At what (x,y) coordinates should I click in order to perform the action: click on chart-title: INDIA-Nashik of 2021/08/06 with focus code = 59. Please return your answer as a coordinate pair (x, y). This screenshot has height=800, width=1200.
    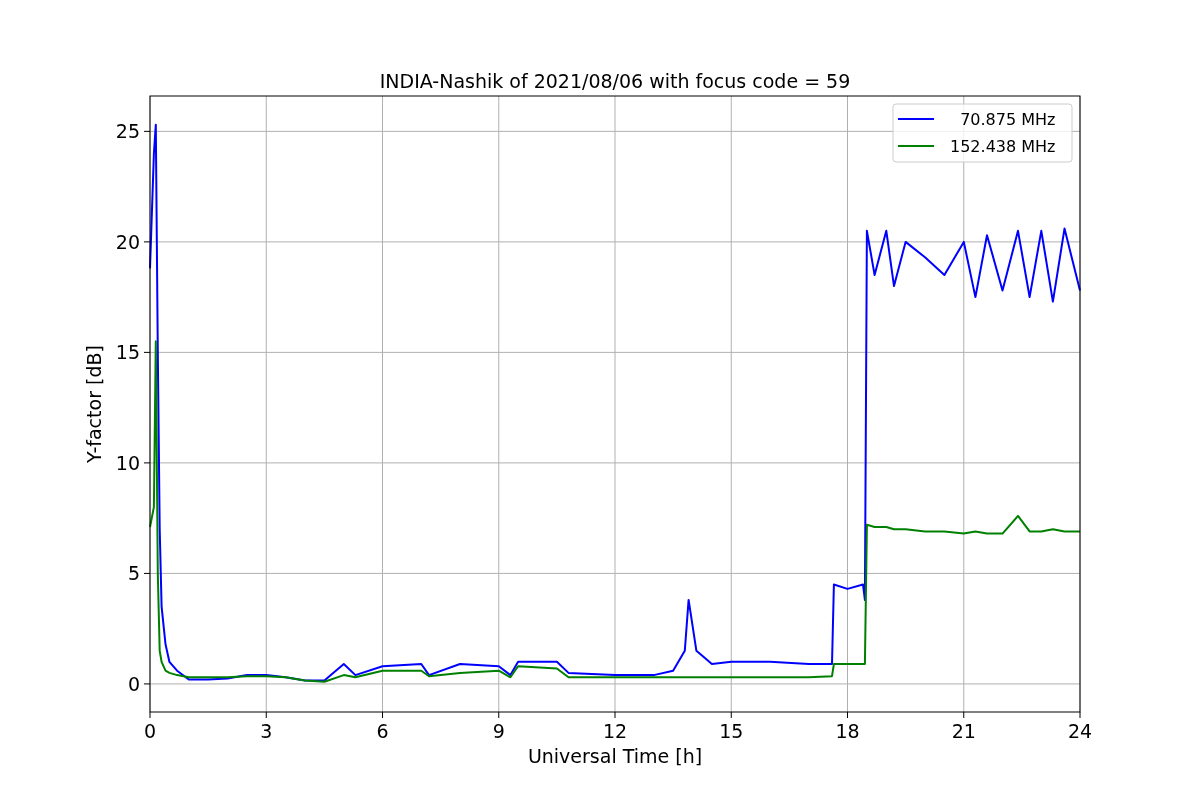
    Looking at the image, I should click on (615, 81).